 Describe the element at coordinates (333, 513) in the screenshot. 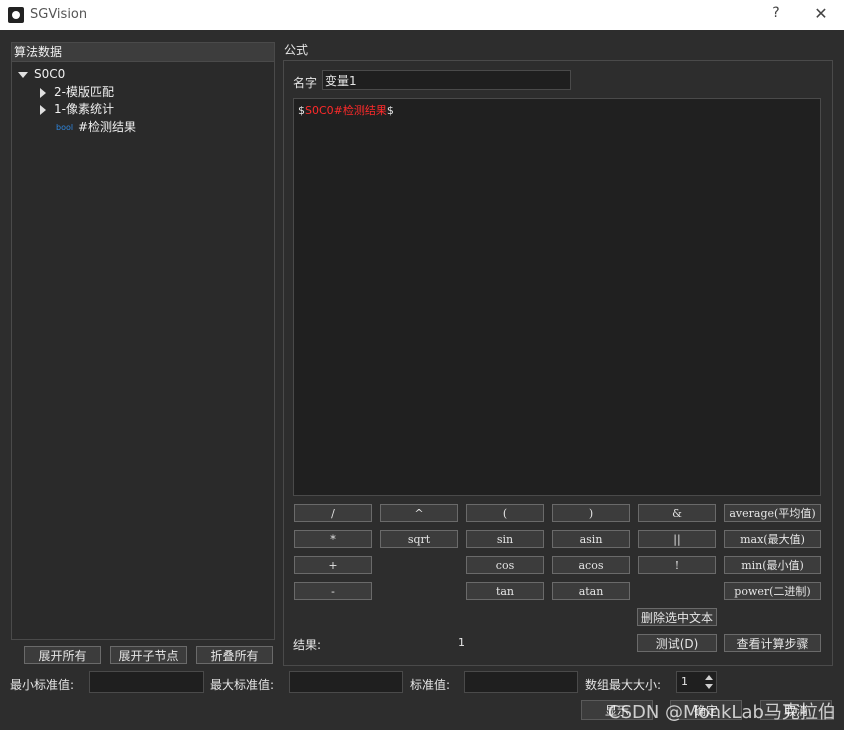

I see `operator-button: /` at that location.